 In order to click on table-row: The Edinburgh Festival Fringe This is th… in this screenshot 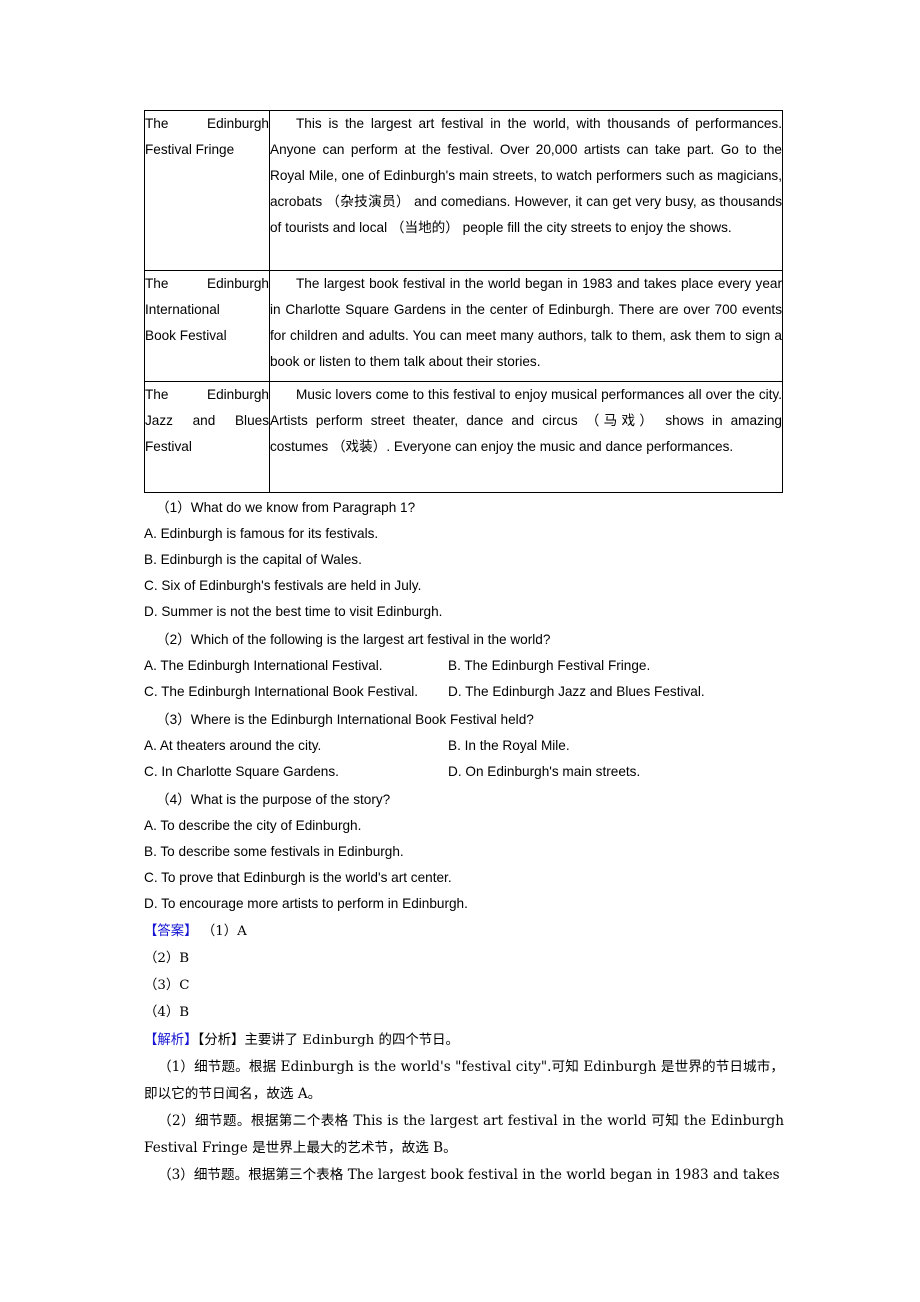, I will do `click(463, 190)`.